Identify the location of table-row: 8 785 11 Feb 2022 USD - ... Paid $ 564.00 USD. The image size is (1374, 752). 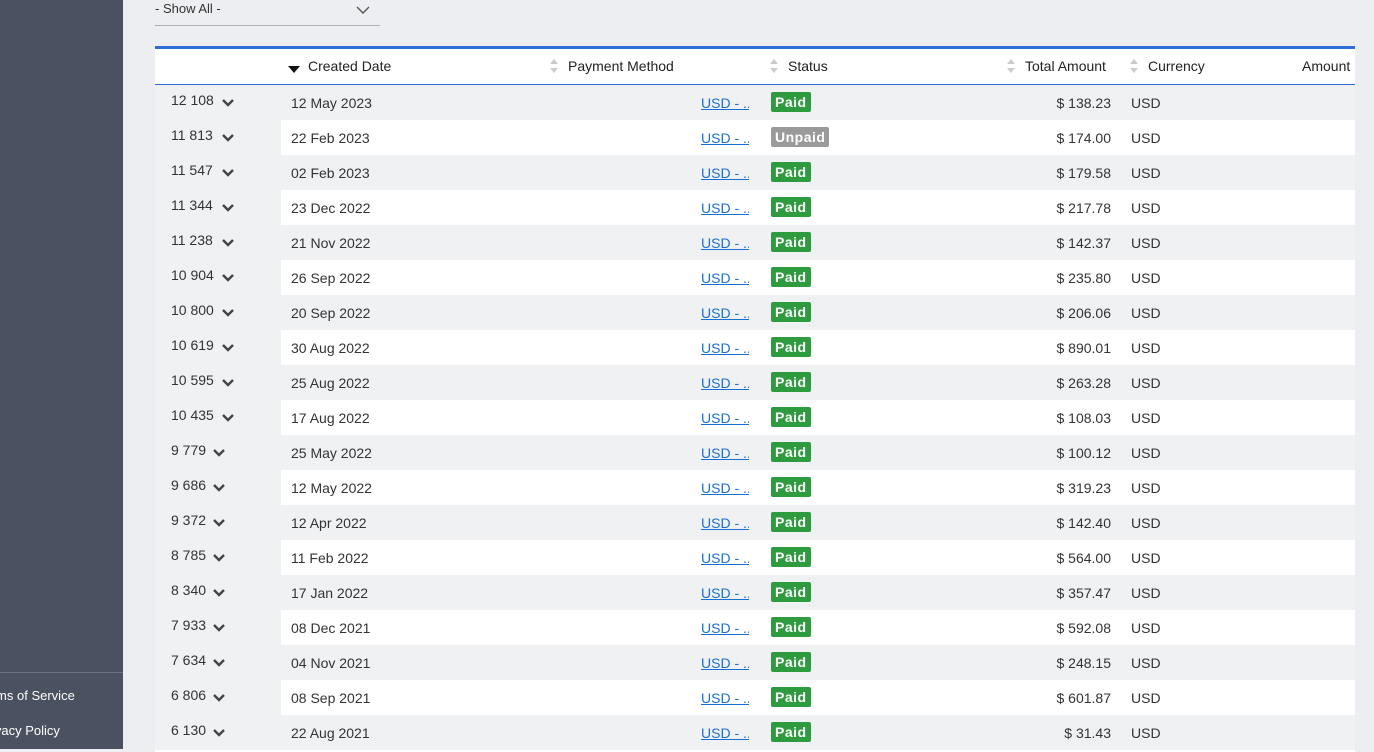
(755, 557).